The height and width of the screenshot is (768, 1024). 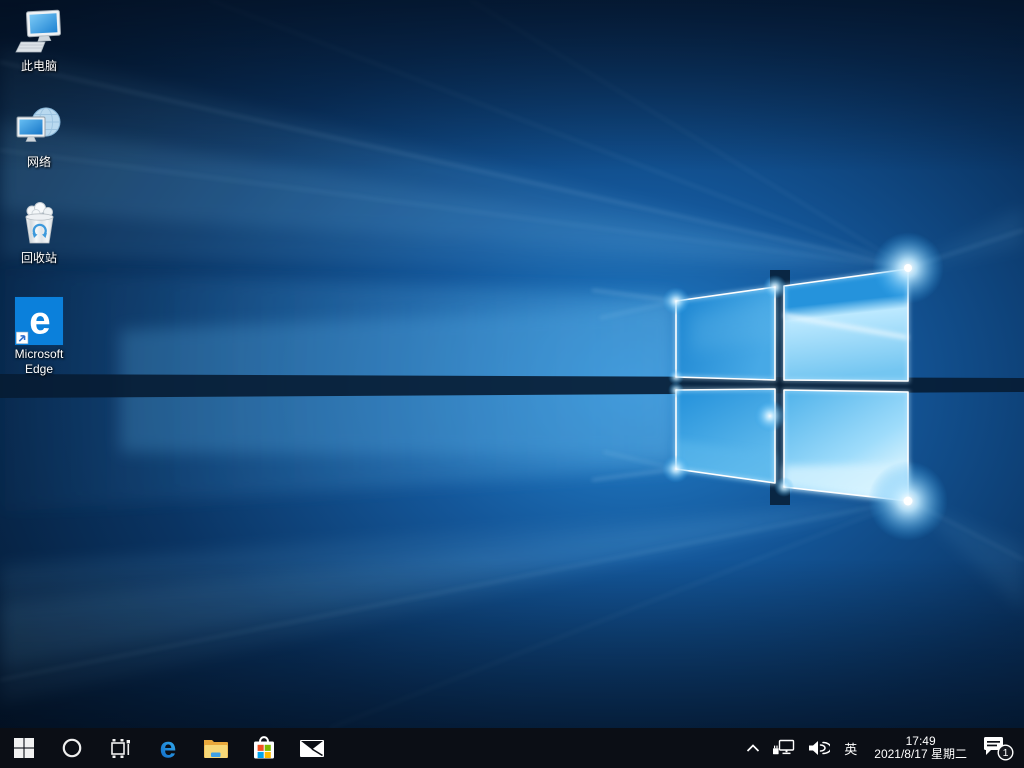 I want to click on start-button, so click(x=24, y=748).